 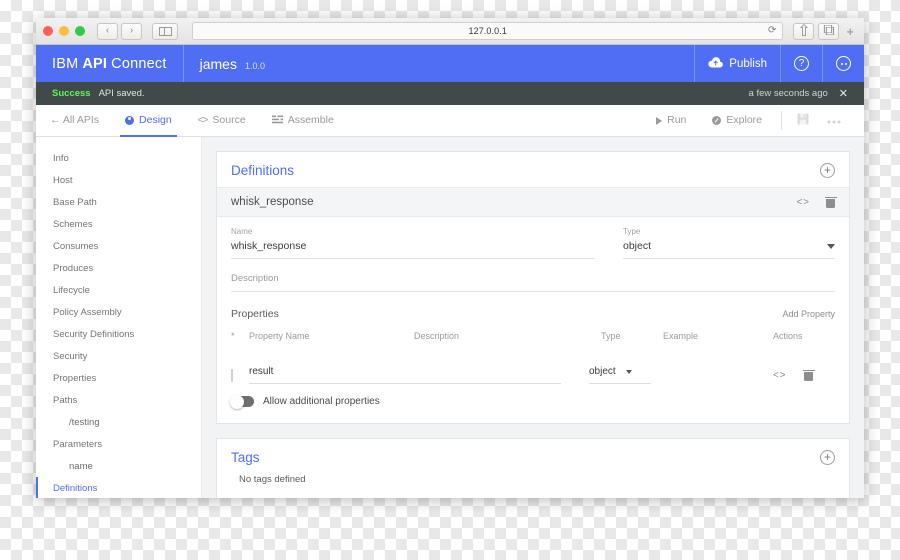 What do you see at coordinates (533, 403) in the screenshot?
I see `allow-additional-properties-row: Allow additional properties` at bounding box center [533, 403].